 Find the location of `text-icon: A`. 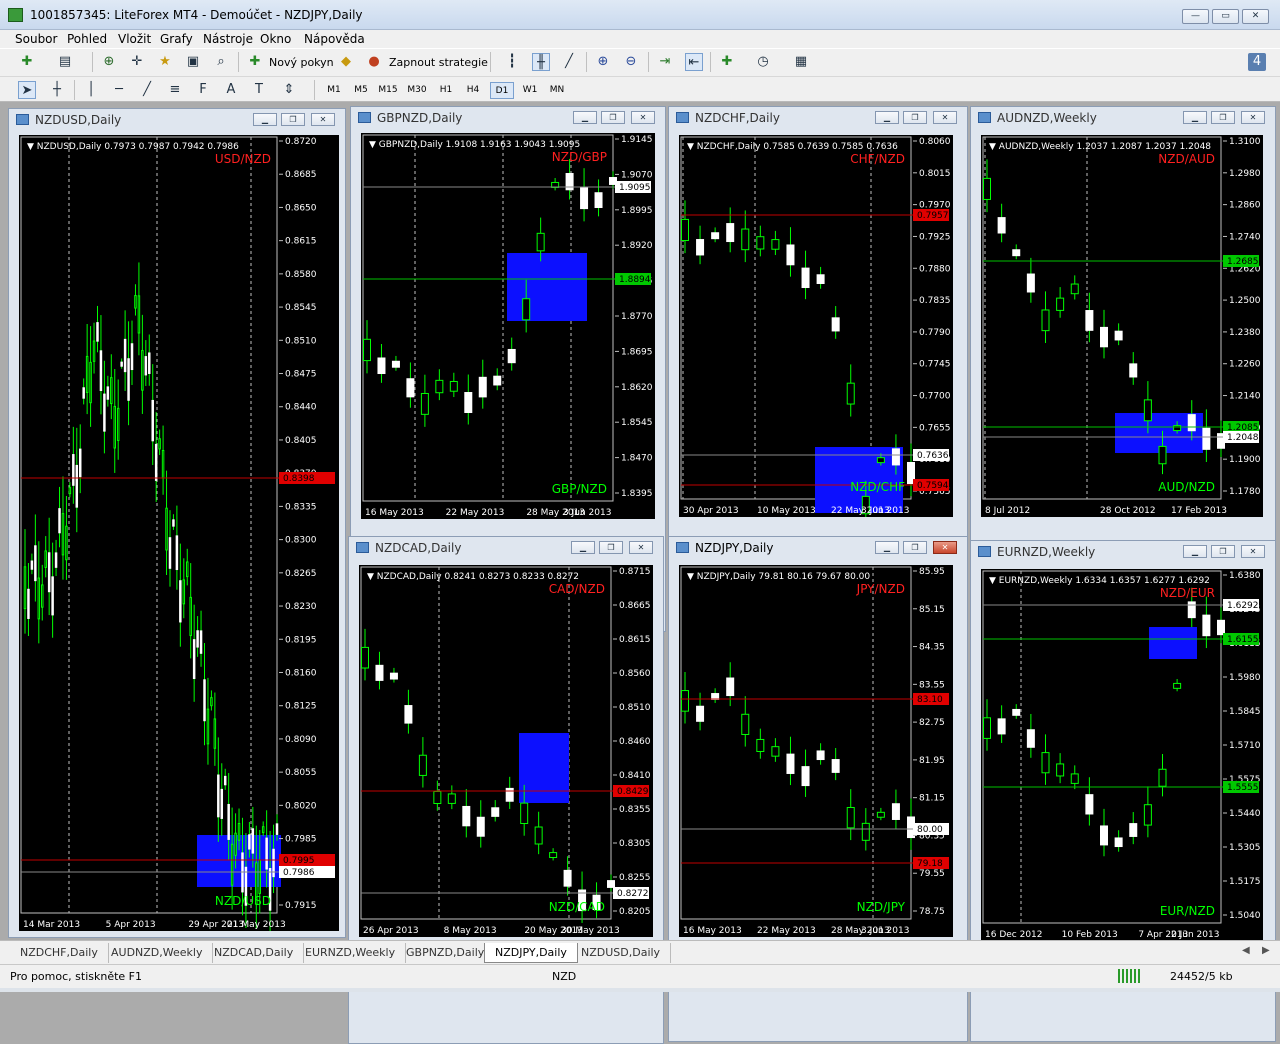

text-icon: A is located at coordinates (231, 90).